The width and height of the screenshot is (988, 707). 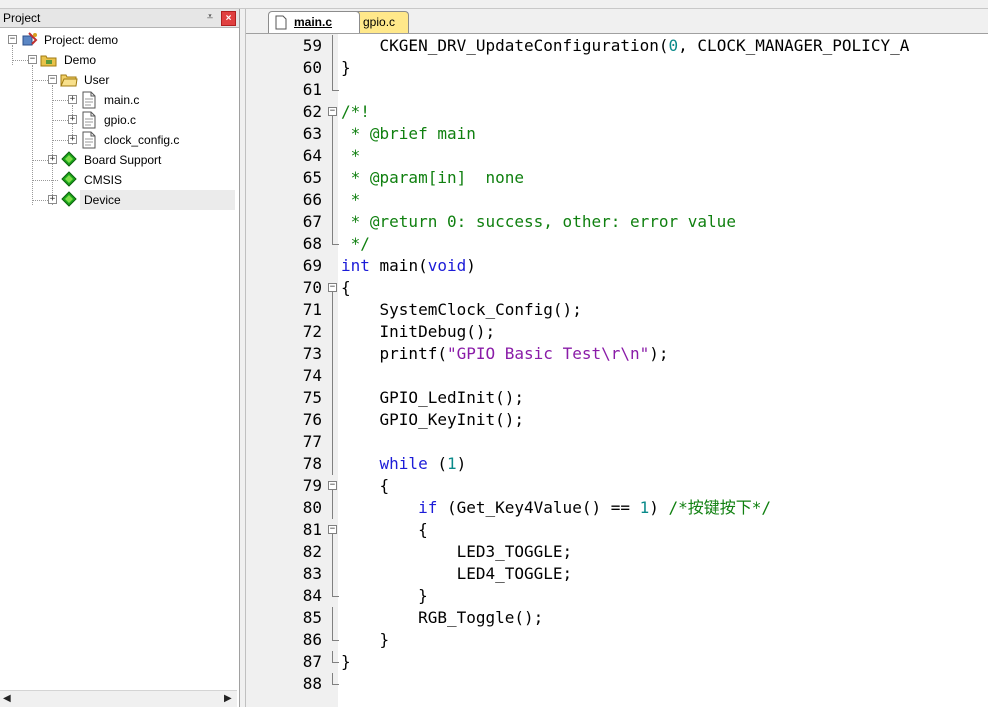 What do you see at coordinates (346, 287) in the screenshot?
I see `code-token: {` at bounding box center [346, 287].